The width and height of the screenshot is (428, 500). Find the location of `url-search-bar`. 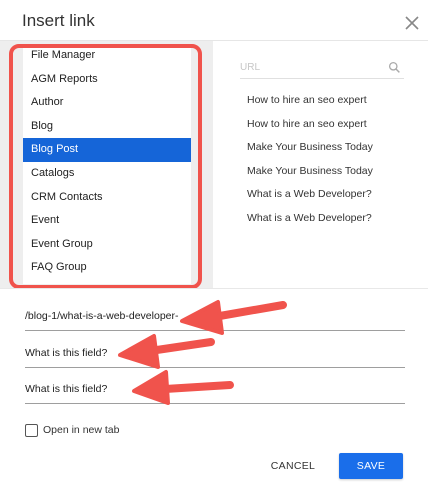

url-search-bar is located at coordinates (322, 68).